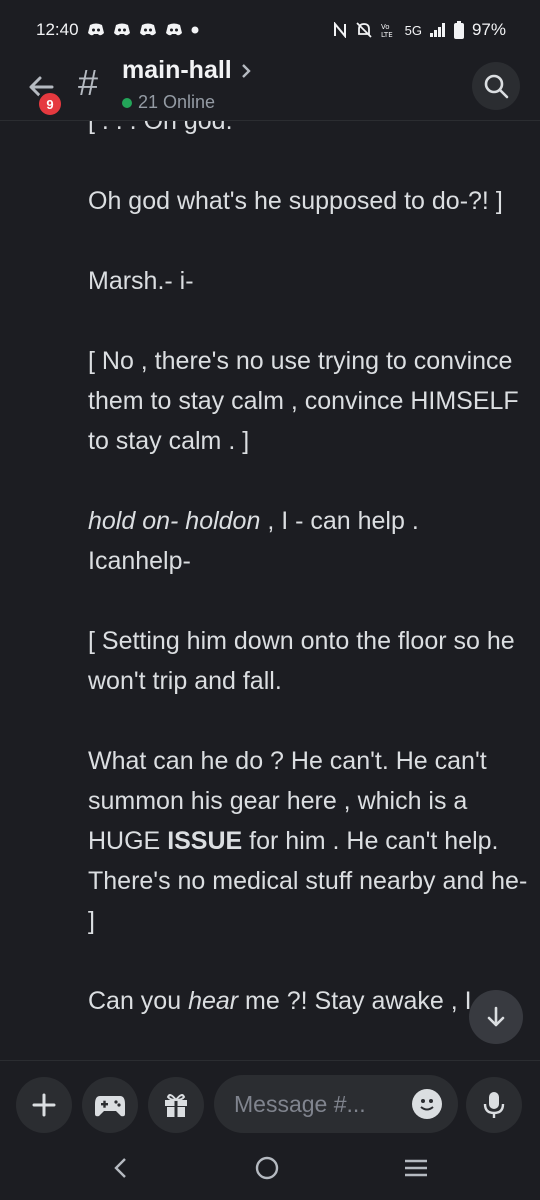 Image resolution: width=540 pixels, height=1200 pixels. I want to click on chevron-left-icon, so click(120, 1167).